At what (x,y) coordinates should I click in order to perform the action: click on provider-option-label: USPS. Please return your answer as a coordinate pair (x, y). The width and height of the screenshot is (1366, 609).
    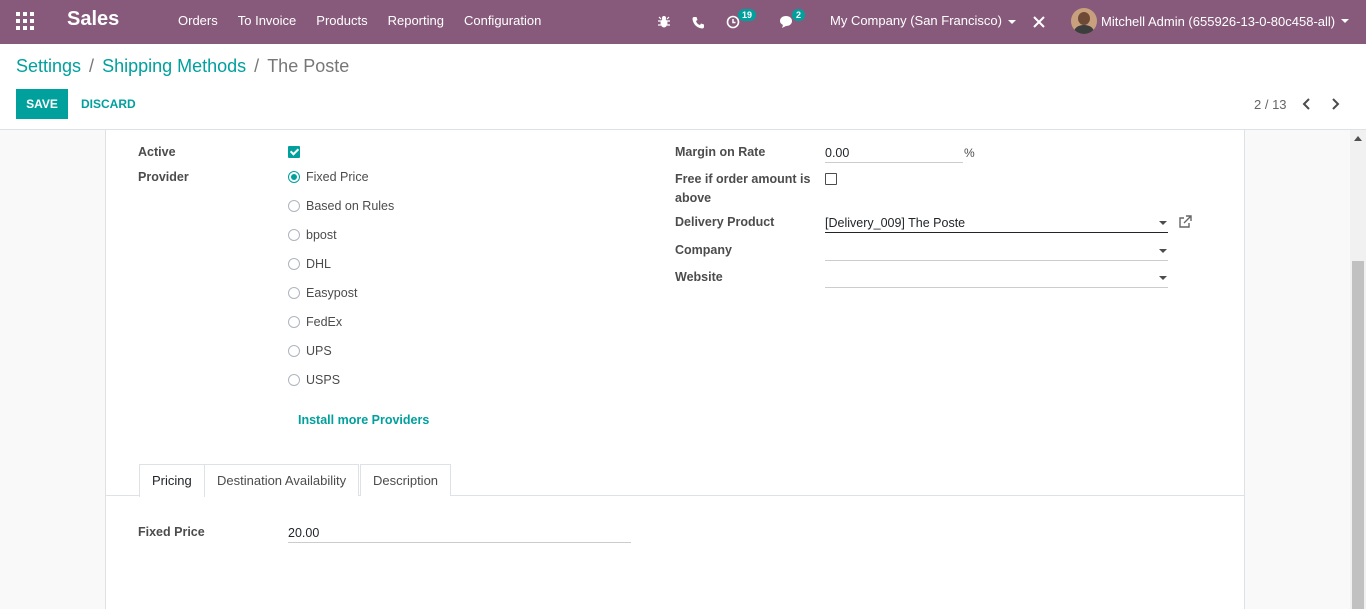
    Looking at the image, I should click on (323, 380).